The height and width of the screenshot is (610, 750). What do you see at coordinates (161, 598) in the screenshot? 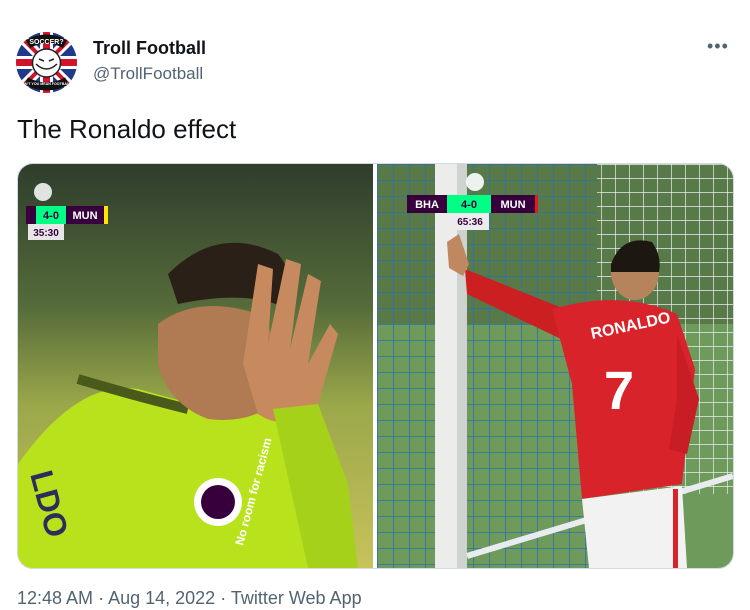
I see `tweet-date: Aug 14, 2022` at bounding box center [161, 598].